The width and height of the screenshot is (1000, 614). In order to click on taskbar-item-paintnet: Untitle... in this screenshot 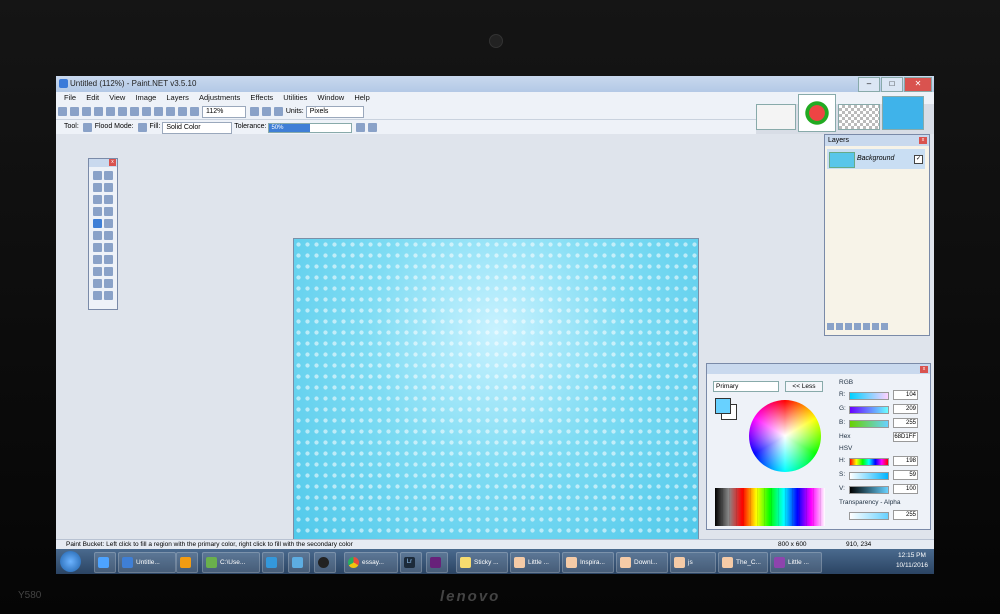, I will do `click(147, 562)`.